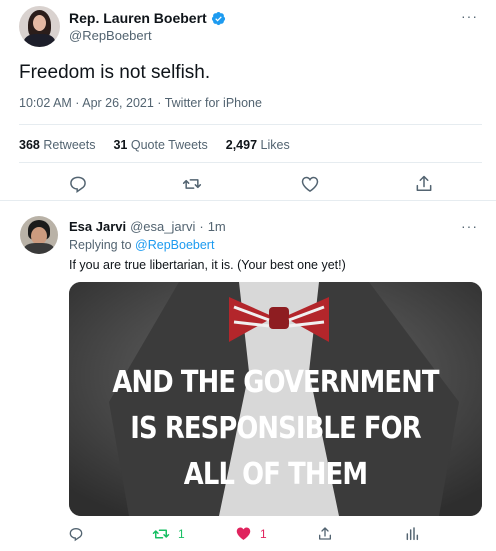 The height and width of the screenshot is (551, 496). I want to click on meme-caption-line: ALL OF THEM, so click(275, 474).